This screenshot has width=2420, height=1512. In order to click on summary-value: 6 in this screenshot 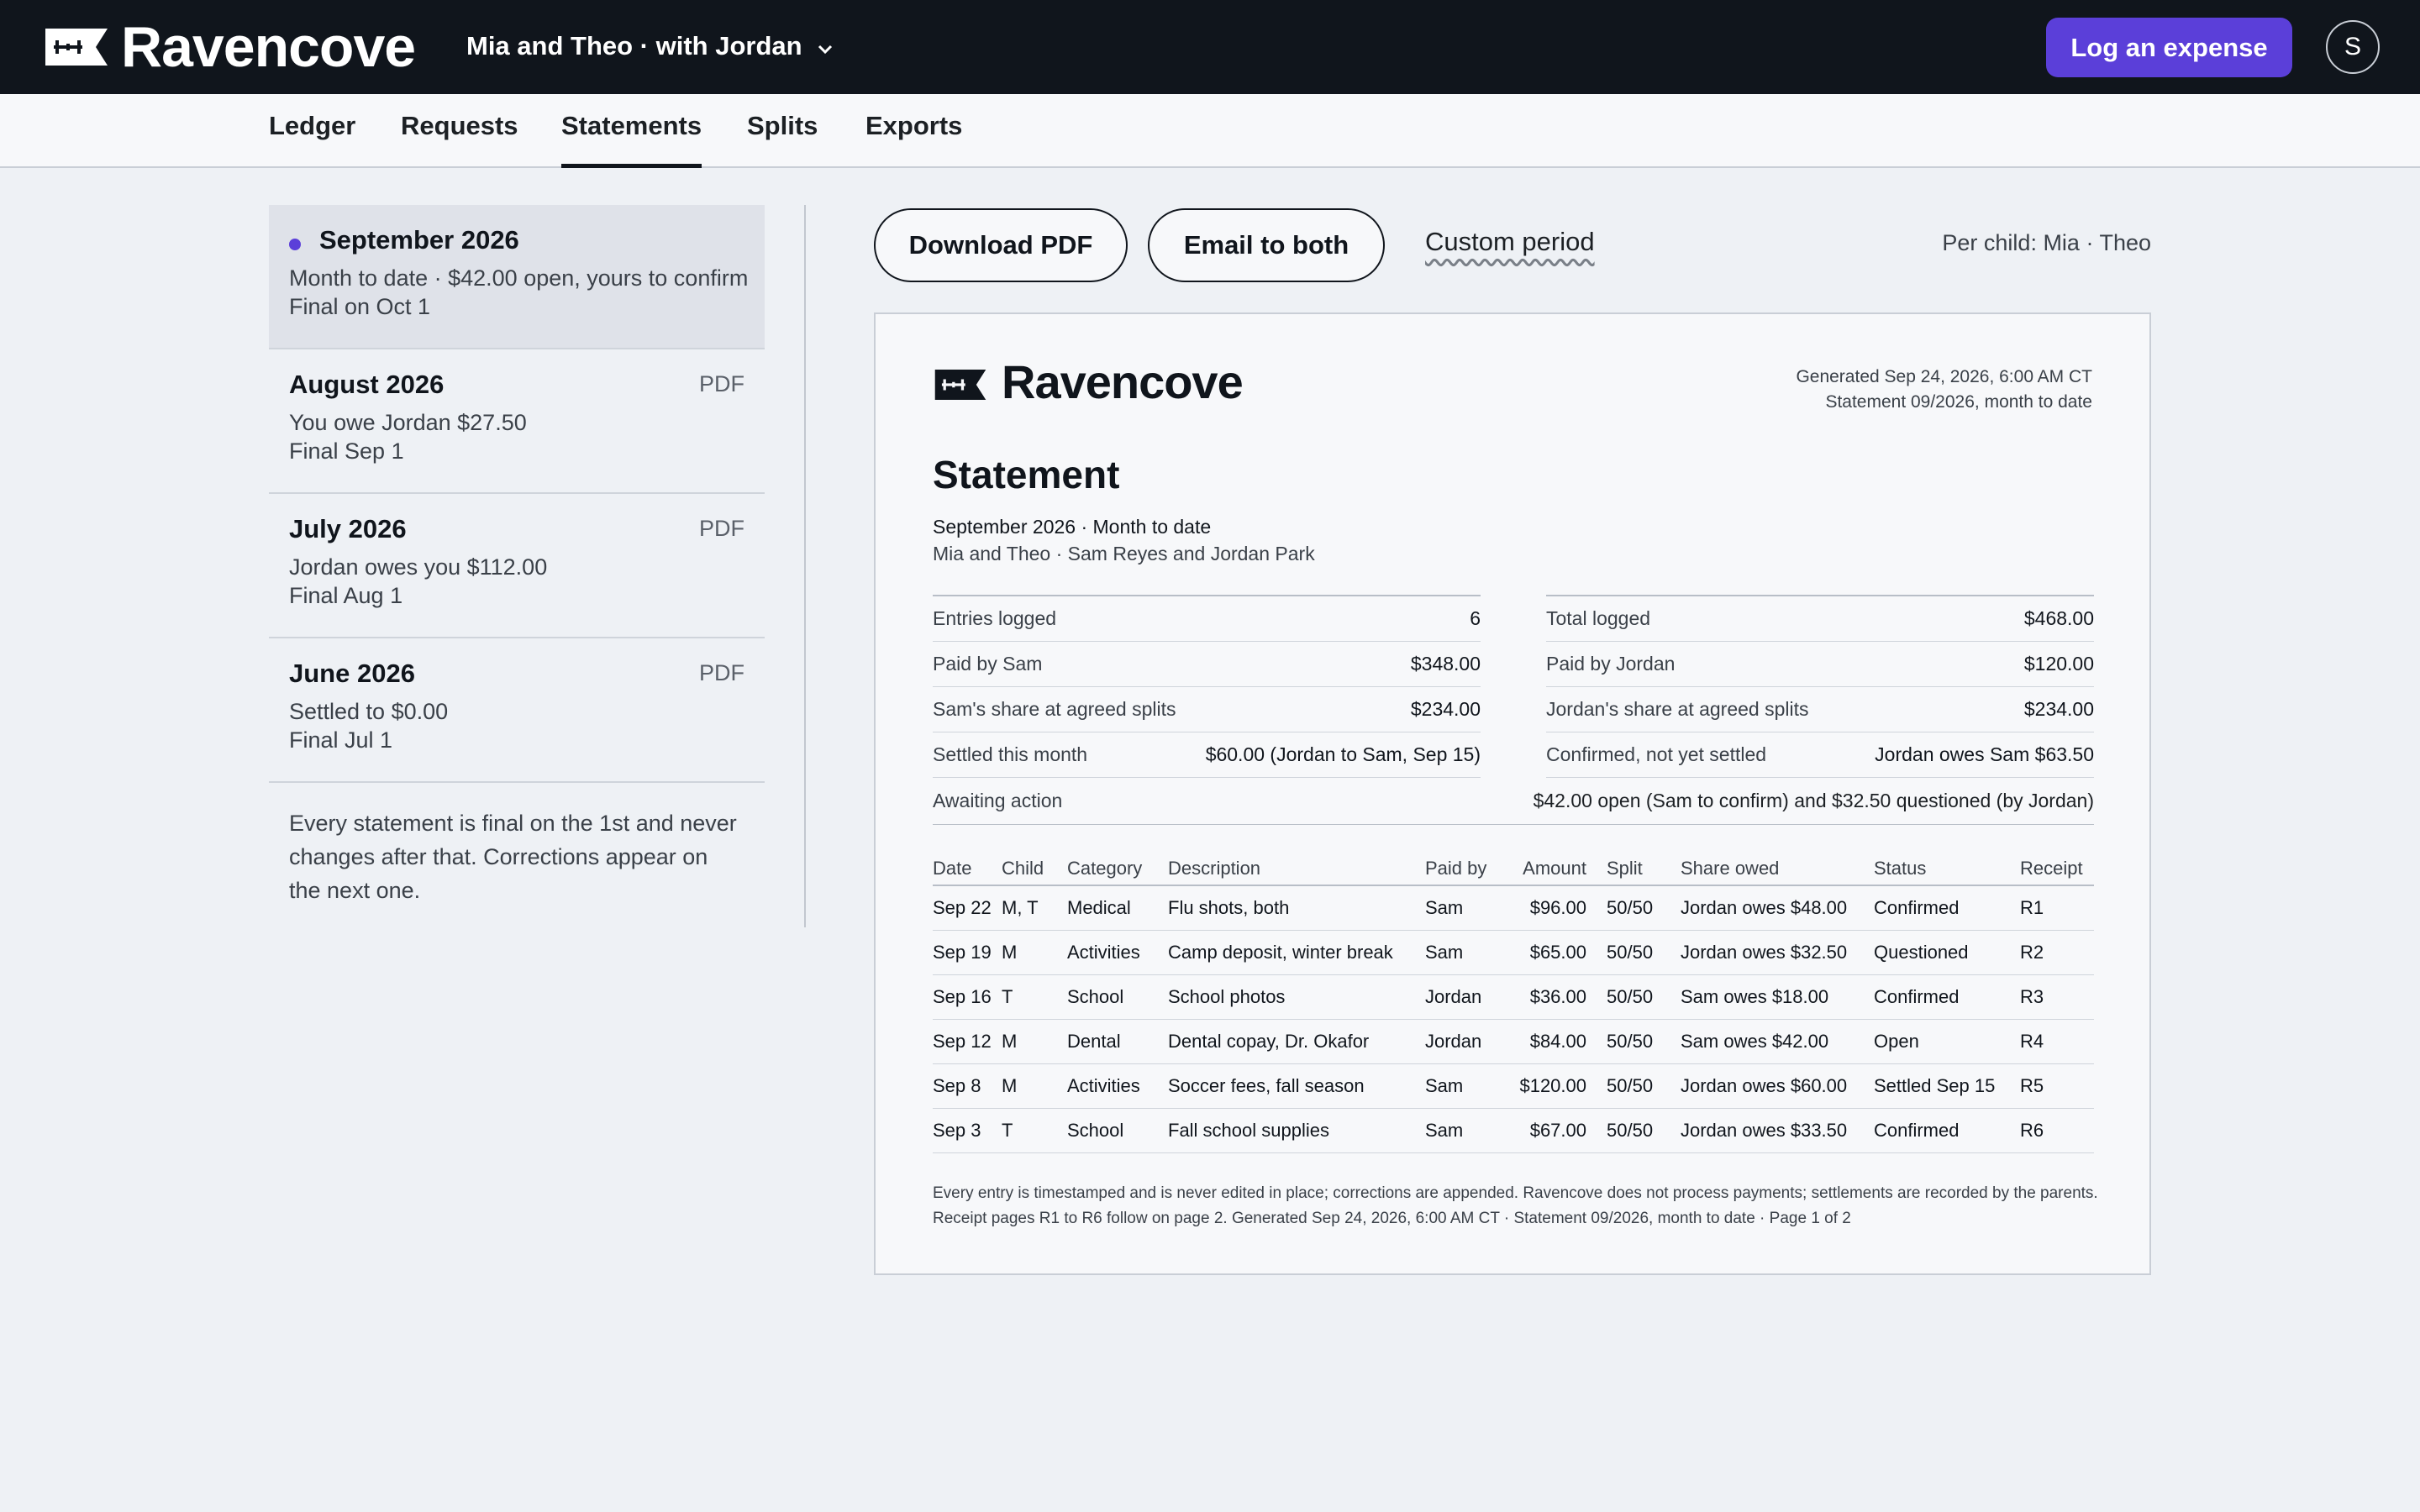, I will do `click(1475, 618)`.